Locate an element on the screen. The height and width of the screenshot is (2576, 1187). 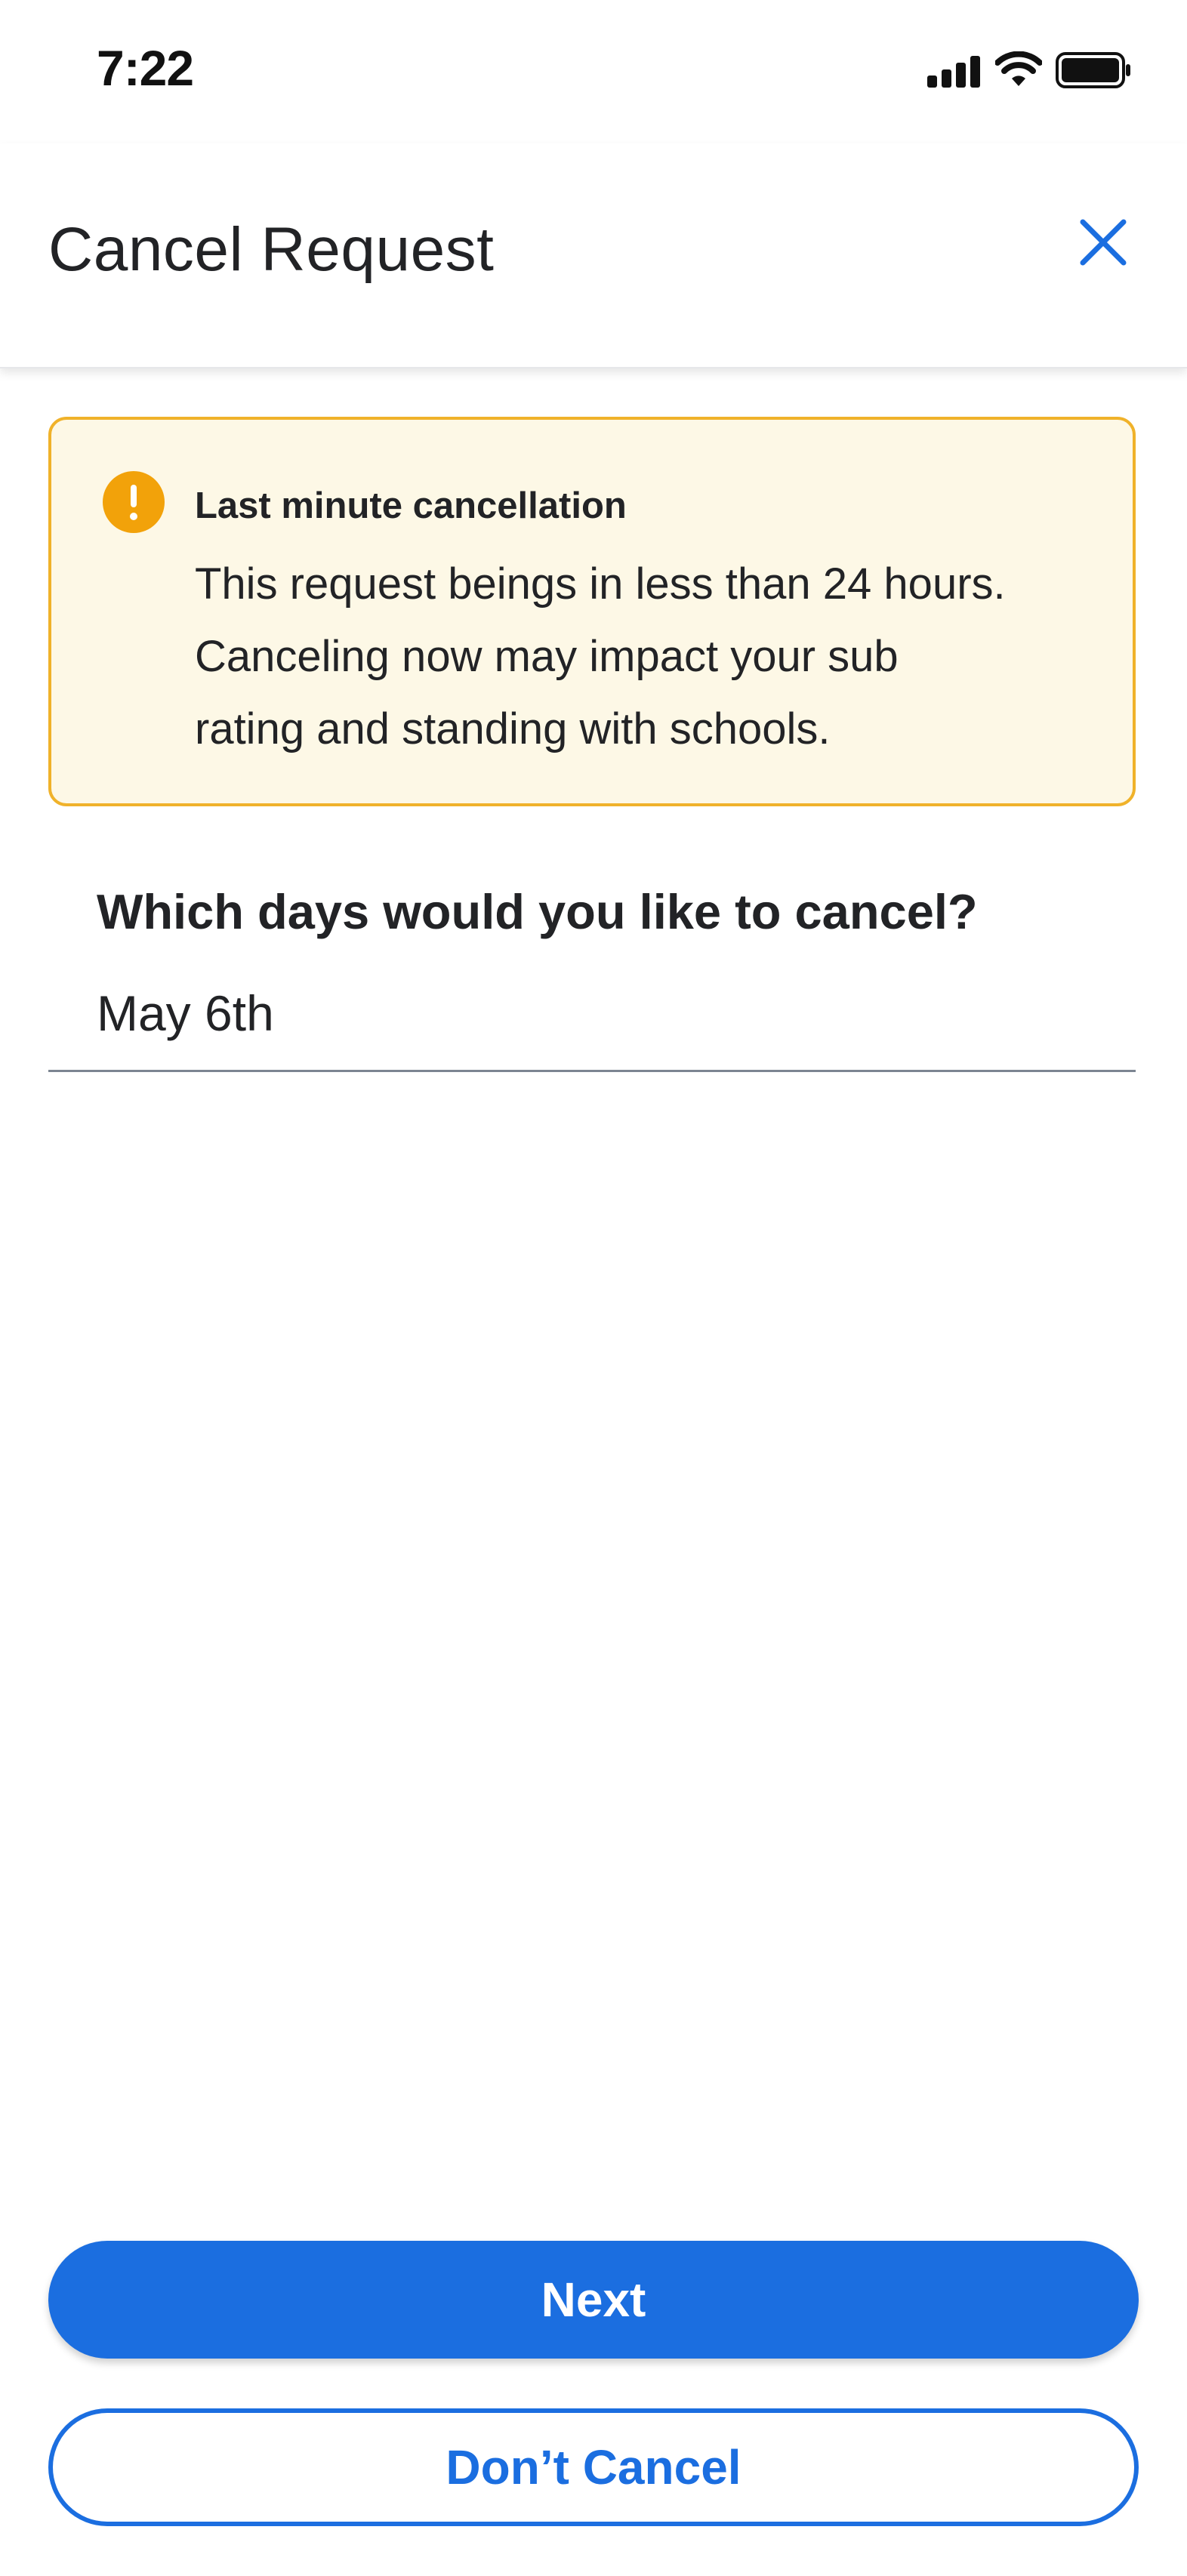
status-bar: 7:22 is located at coordinates (593, 71).